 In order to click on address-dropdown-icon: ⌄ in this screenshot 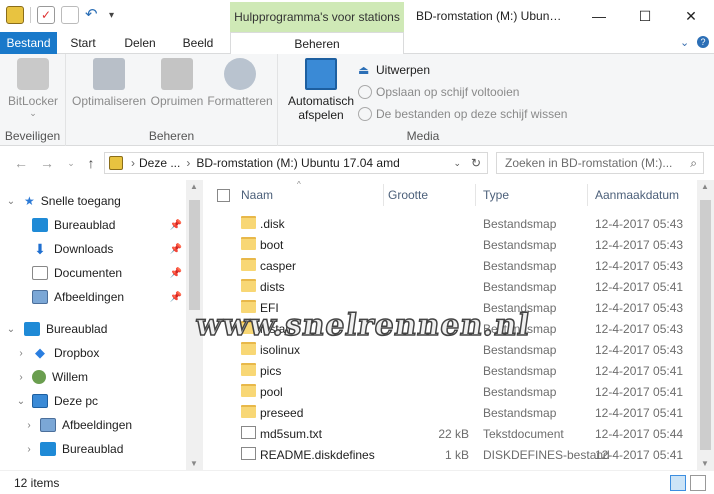, I will do `click(457, 163)`.